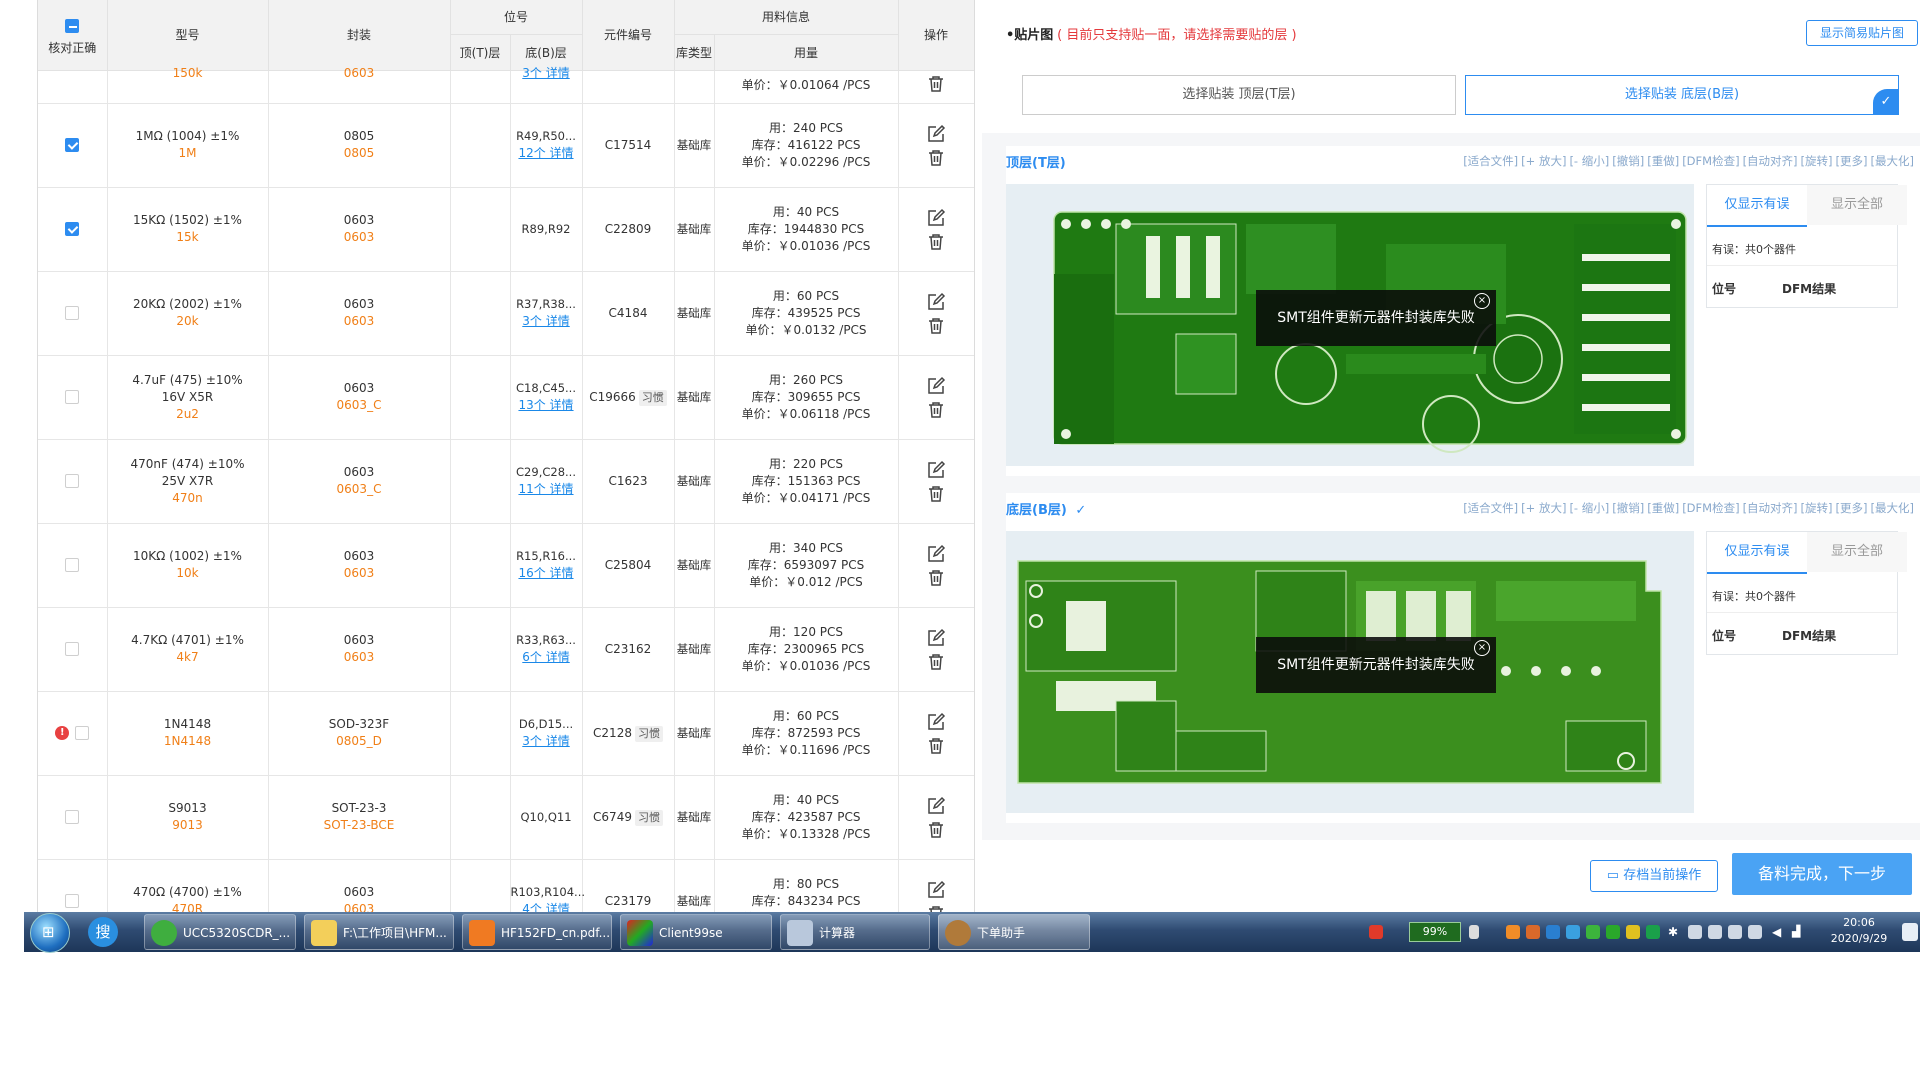 This screenshot has width=1920, height=1080. I want to click on select-all-checkbox, so click(72, 25).